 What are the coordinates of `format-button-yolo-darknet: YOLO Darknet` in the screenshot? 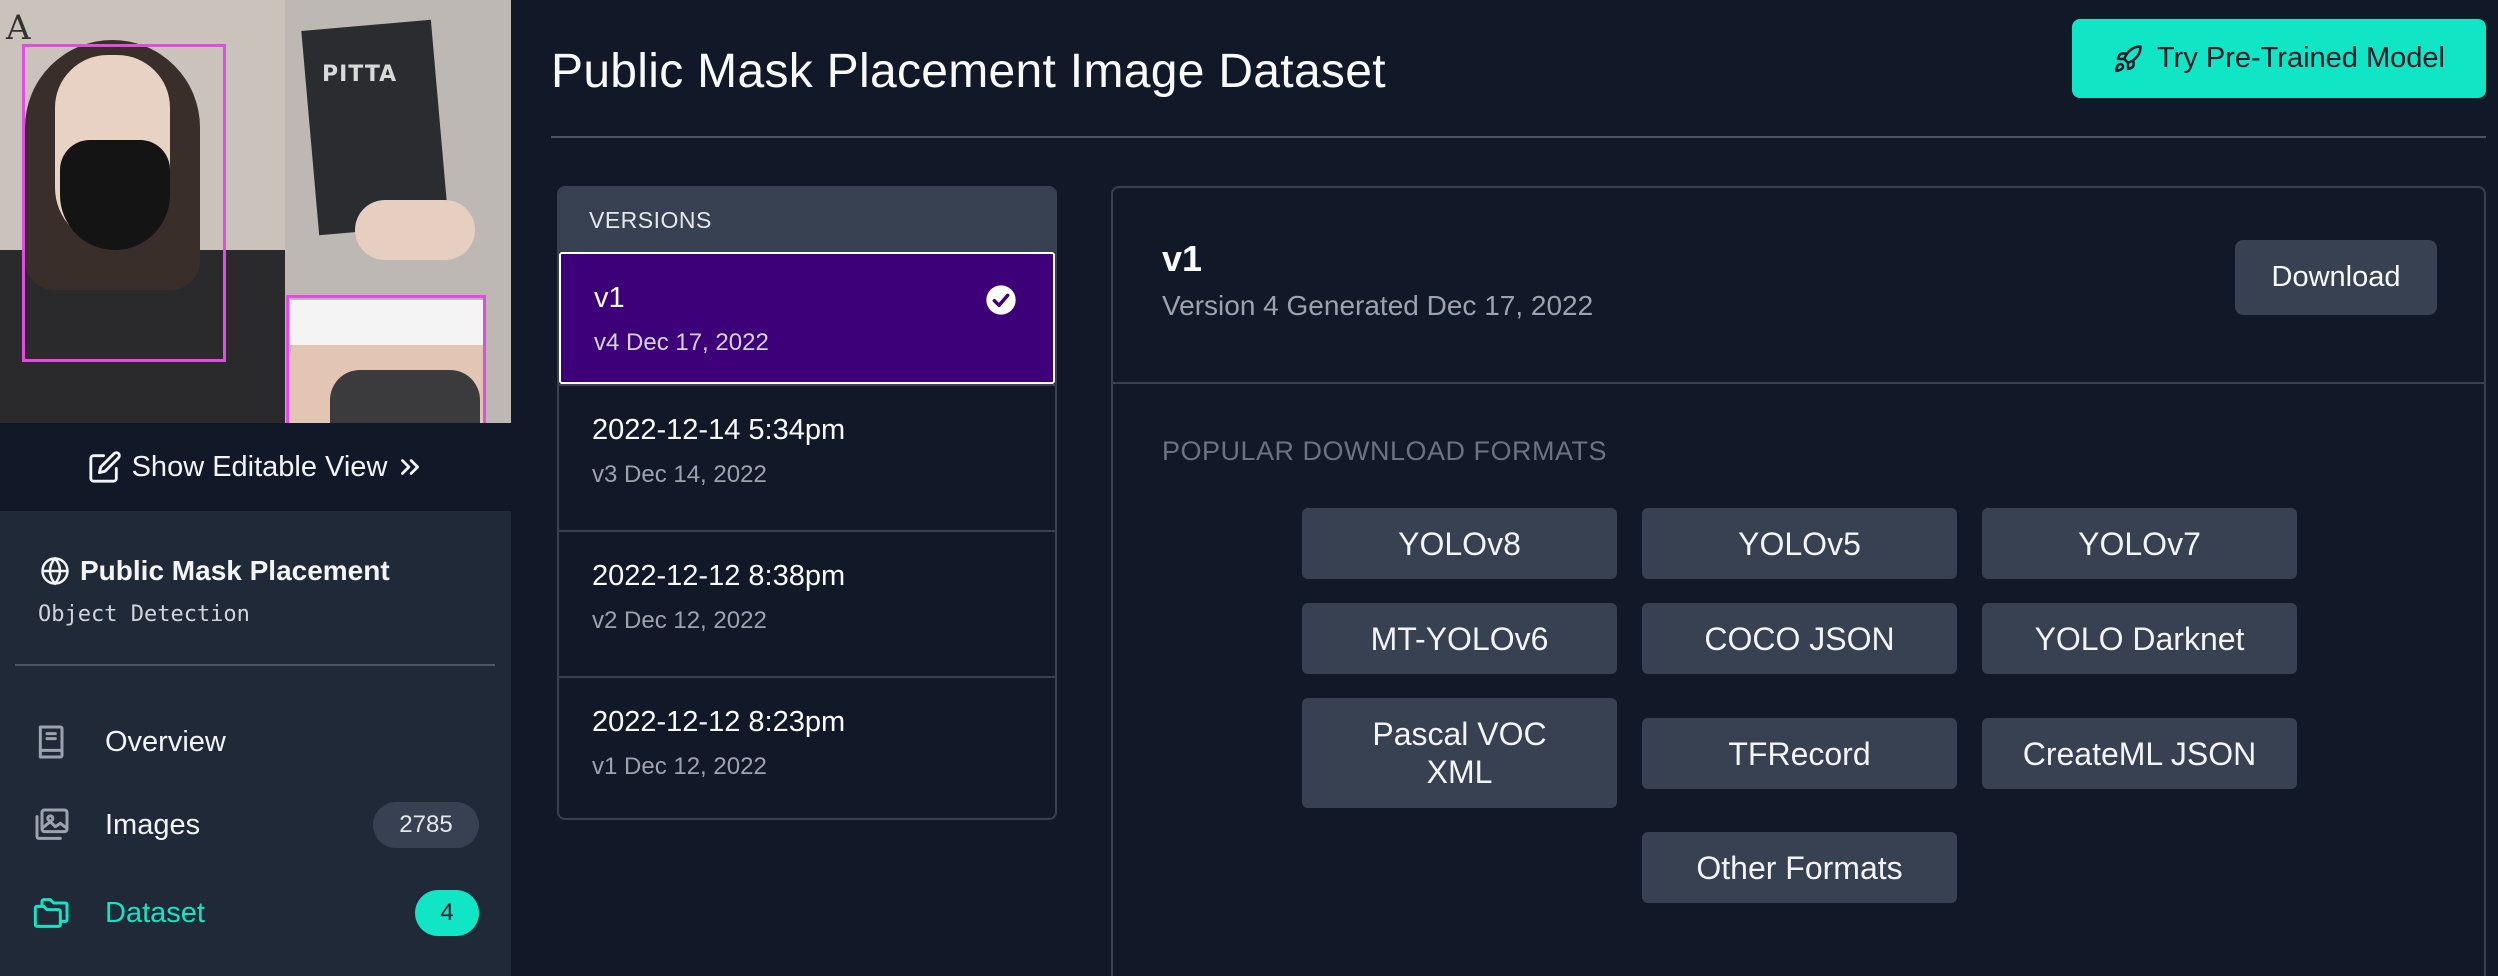 It's located at (2139, 638).